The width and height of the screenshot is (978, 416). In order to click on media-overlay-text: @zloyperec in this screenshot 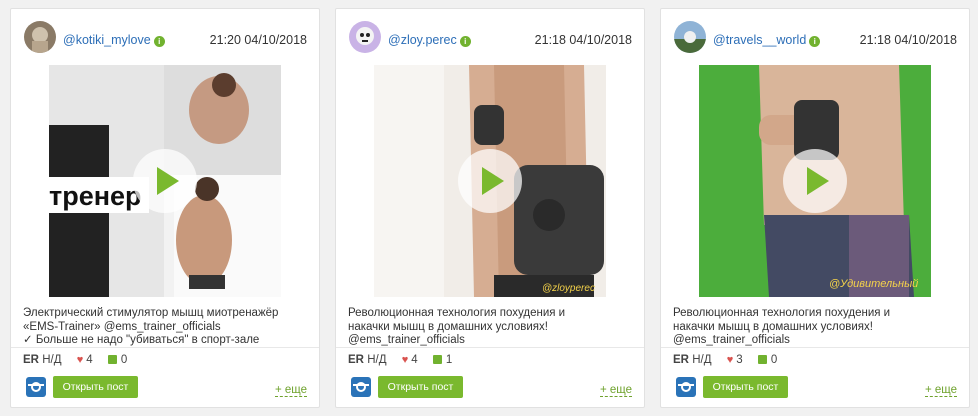, I will do `click(568, 288)`.